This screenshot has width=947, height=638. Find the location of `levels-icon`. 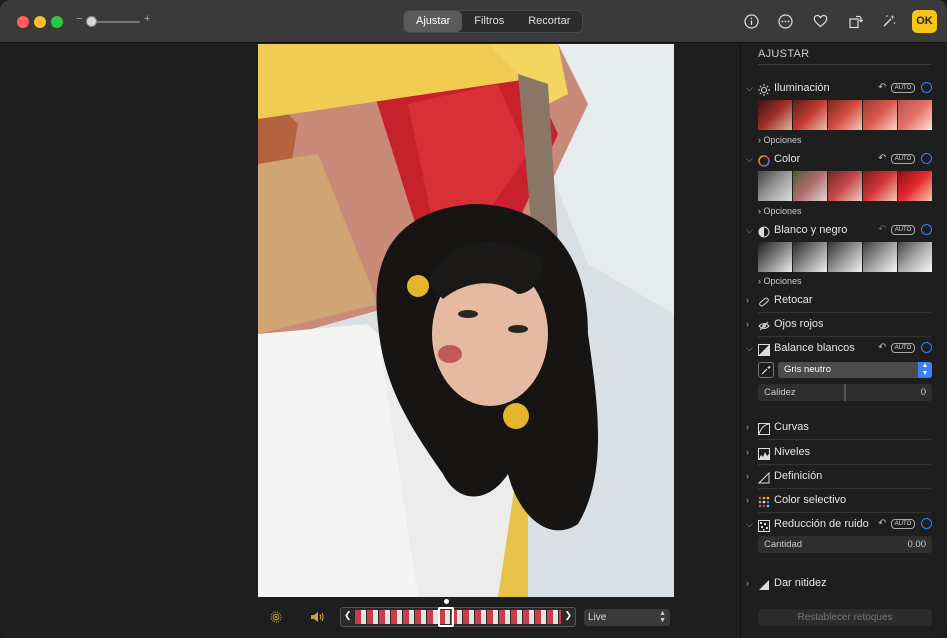

levels-icon is located at coordinates (764, 453).